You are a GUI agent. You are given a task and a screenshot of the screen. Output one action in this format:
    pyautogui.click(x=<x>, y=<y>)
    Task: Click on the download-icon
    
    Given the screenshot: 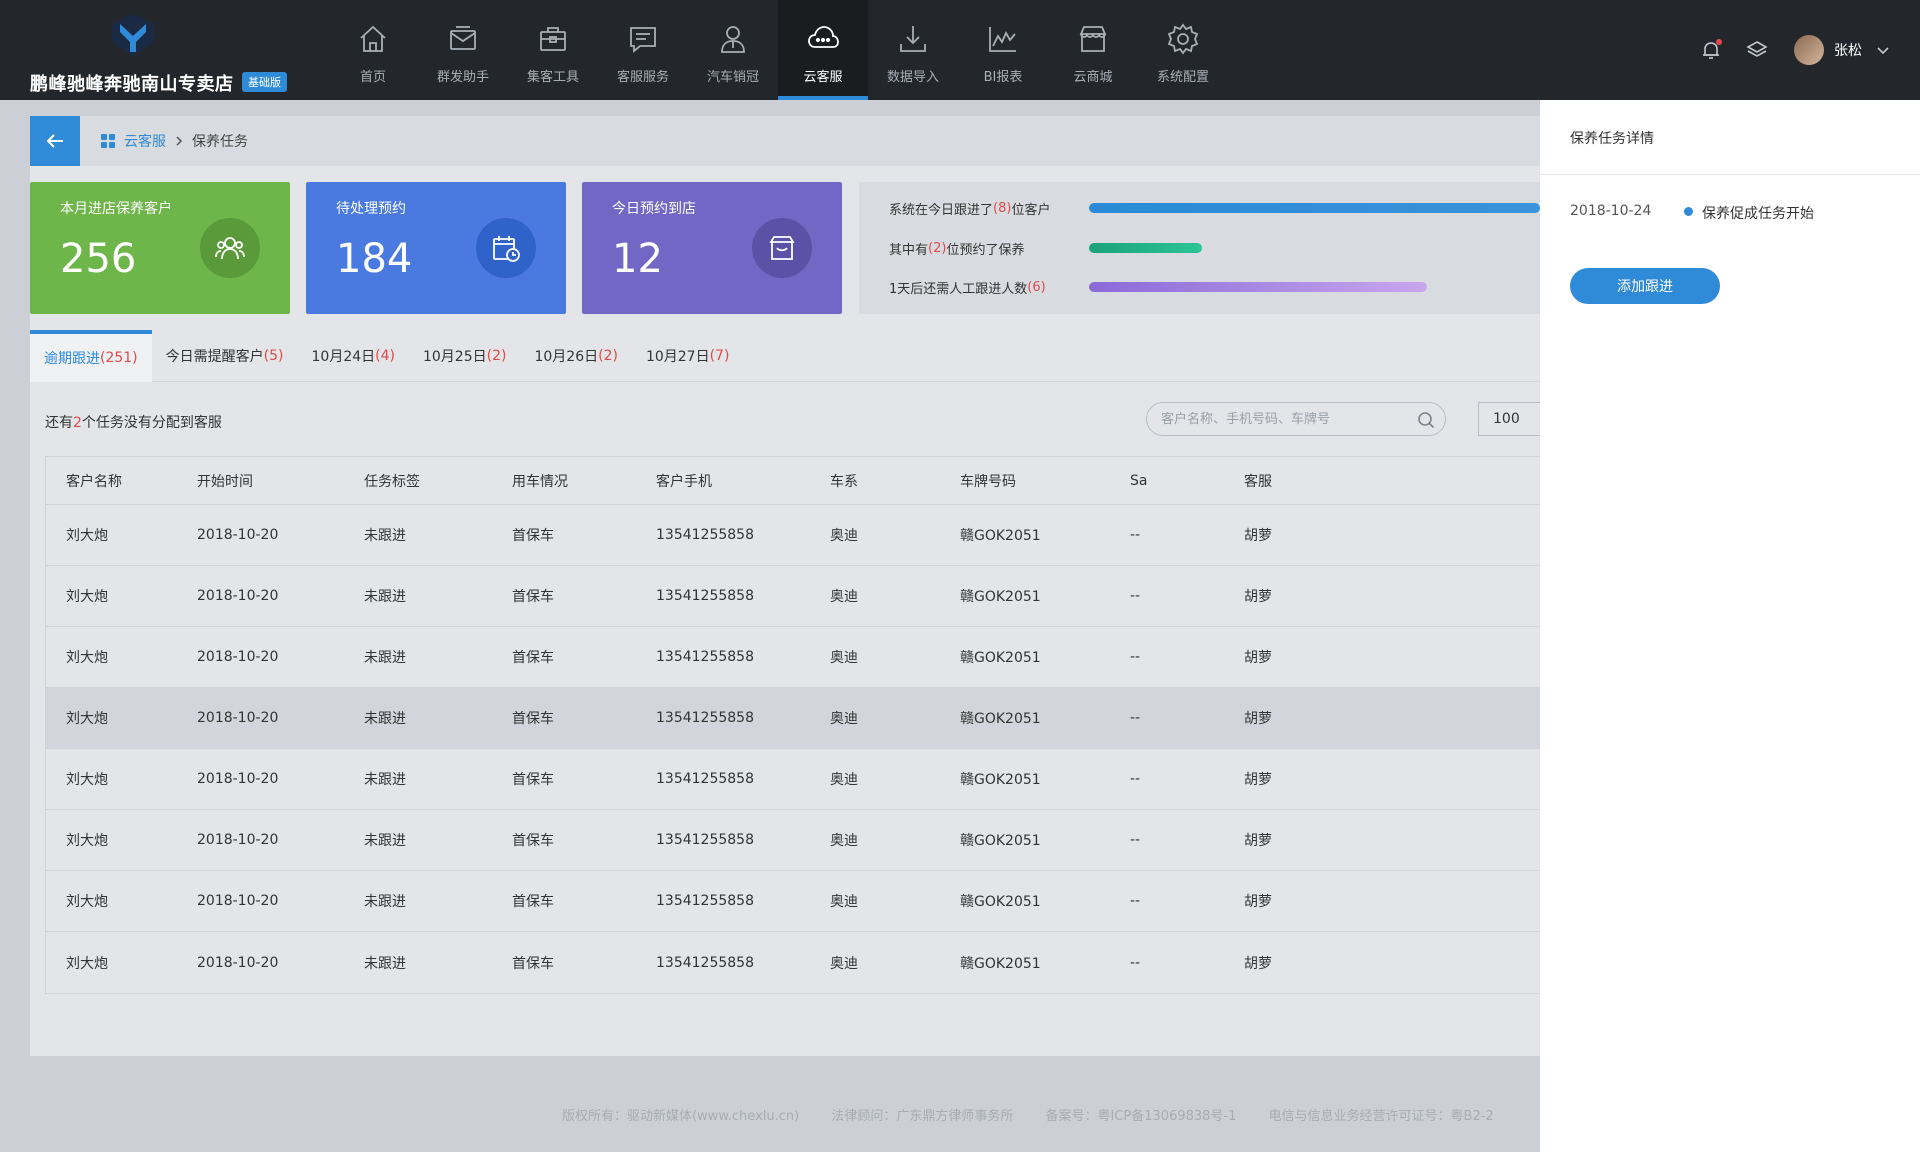 What is the action you would take?
    pyautogui.click(x=913, y=39)
    